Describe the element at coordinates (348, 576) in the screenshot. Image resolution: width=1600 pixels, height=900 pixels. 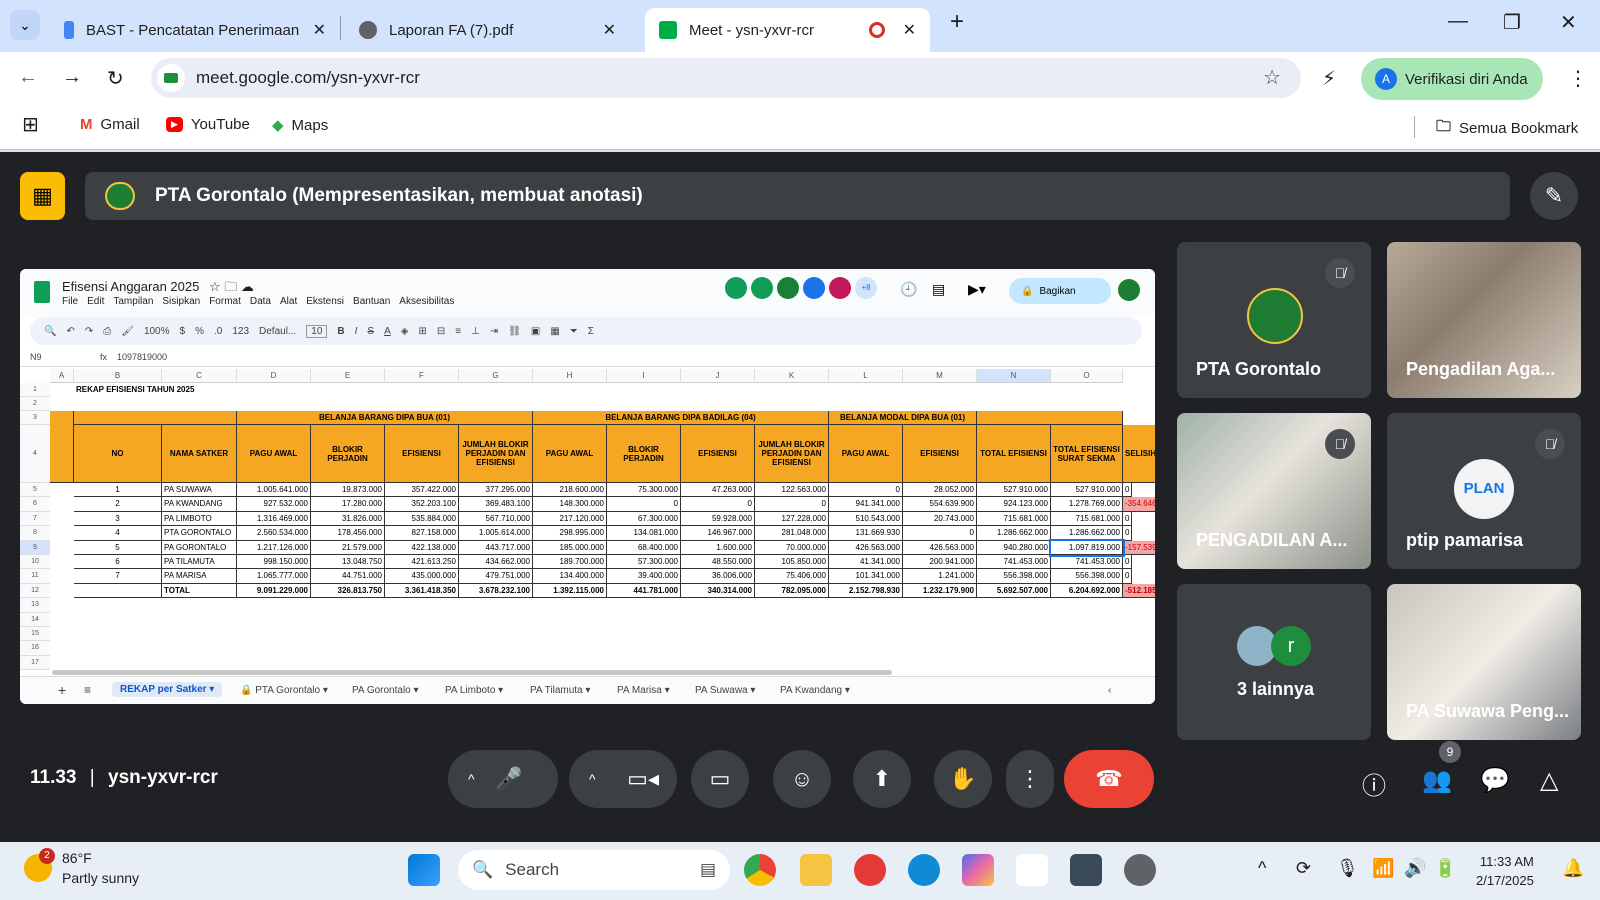
I see `table-cell: 44.751.000` at that location.